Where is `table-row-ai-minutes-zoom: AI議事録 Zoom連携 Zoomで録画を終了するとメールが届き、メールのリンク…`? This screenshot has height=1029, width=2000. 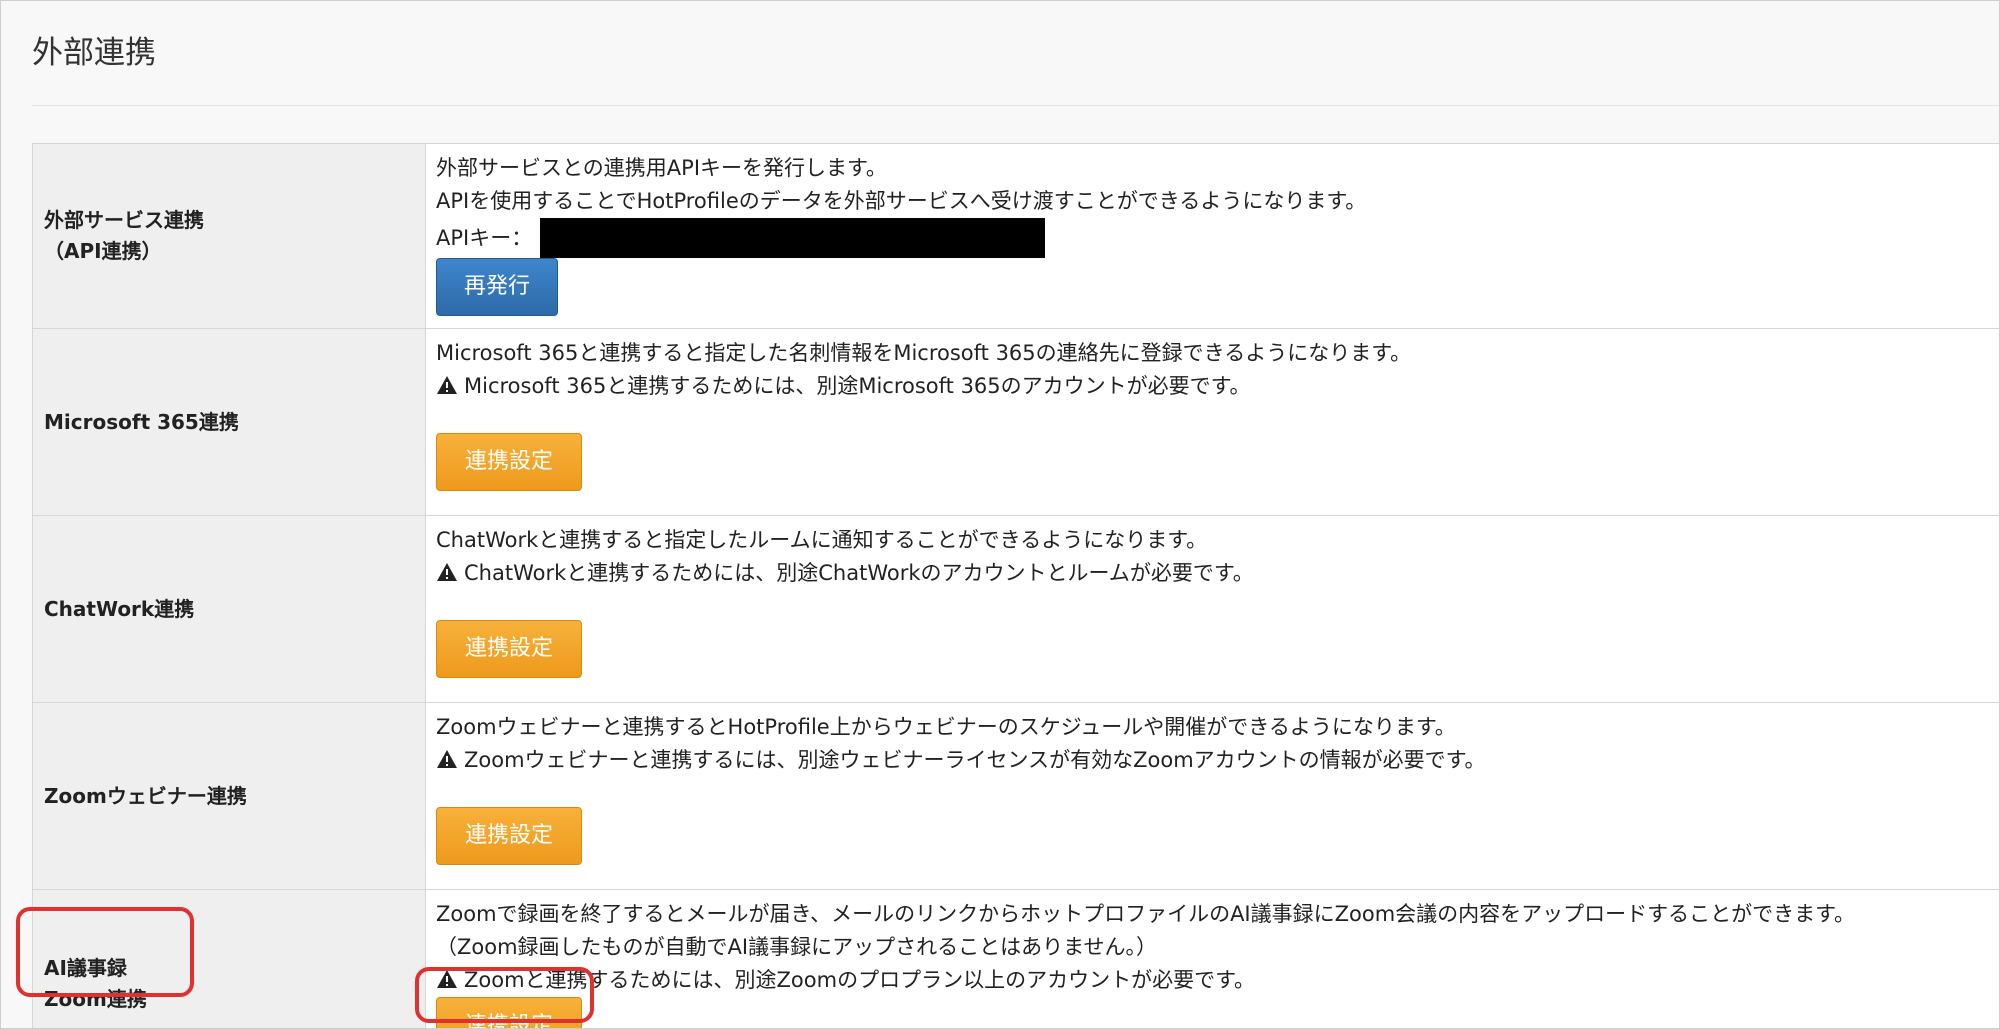
table-row-ai-minutes-zoom: AI議事録 Zoom連携 Zoomで録画を終了するとメールが届き、メールのリンク… is located at coordinates (1015, 958).